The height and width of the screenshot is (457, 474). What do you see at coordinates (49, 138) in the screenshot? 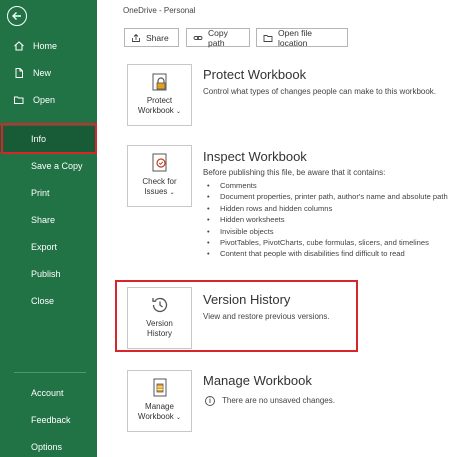
I see `info-highlight-box` at bounding box center [49, 138].